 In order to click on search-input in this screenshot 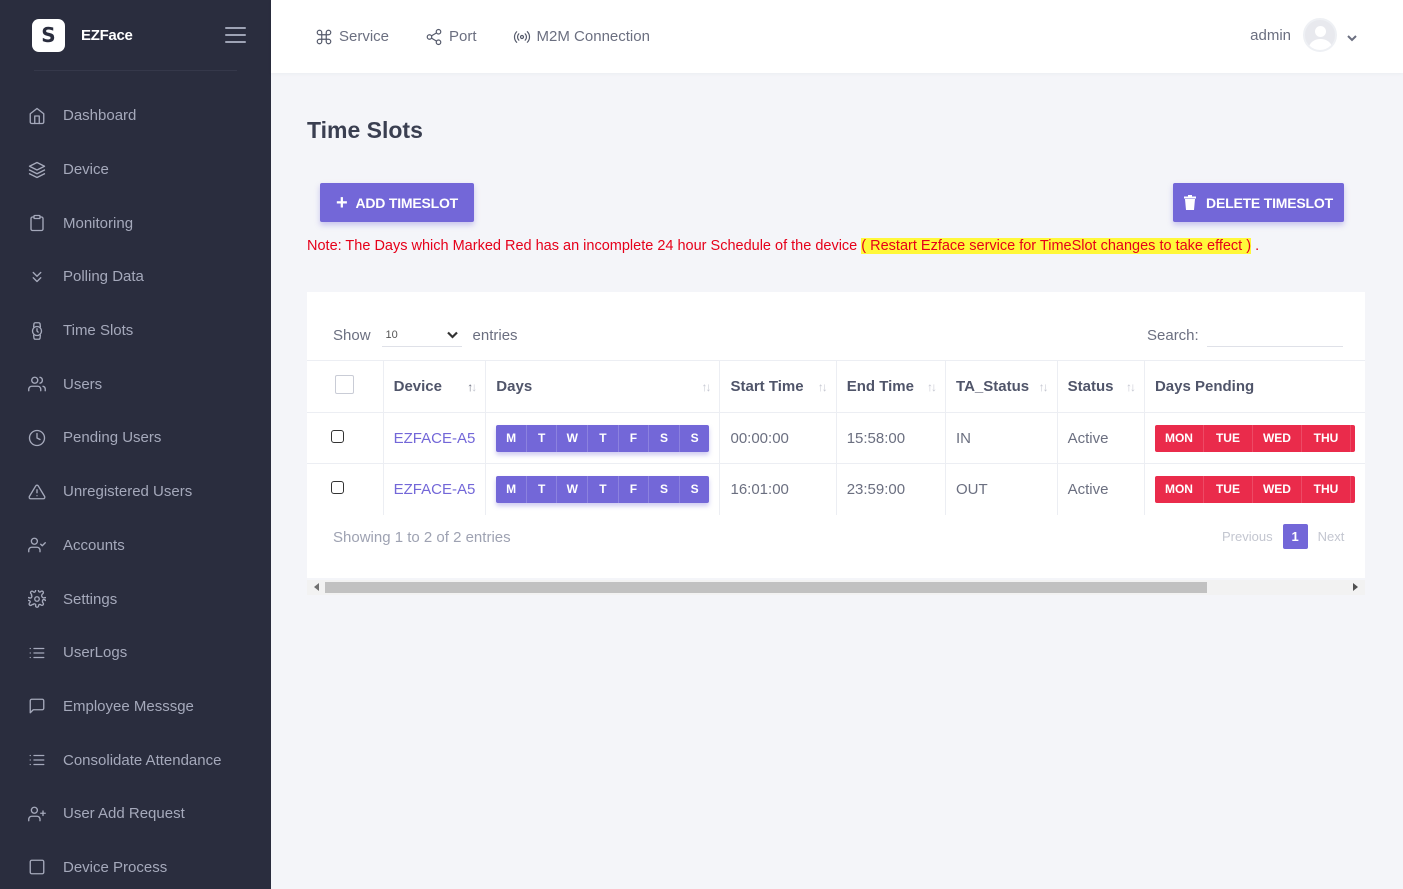, I will do `click(1274, 335)`.